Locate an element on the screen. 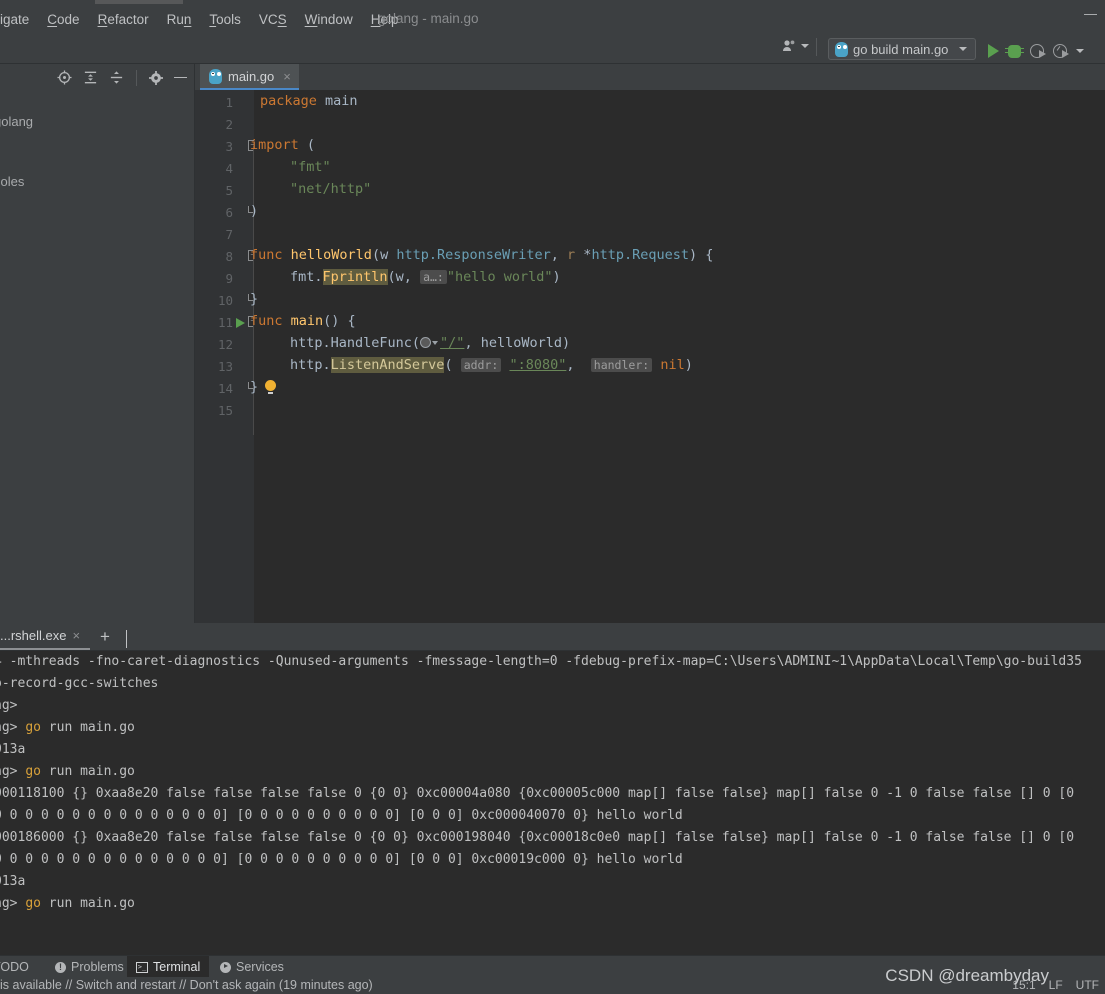 This screenshot has height=994, width=1105. file-encoding: UTF is located at coordinates (1087, 985).